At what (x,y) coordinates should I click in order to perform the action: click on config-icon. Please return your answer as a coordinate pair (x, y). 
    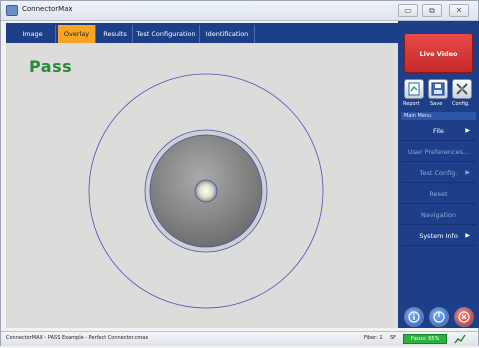
    Looking at the image, I should click on (462, 89).